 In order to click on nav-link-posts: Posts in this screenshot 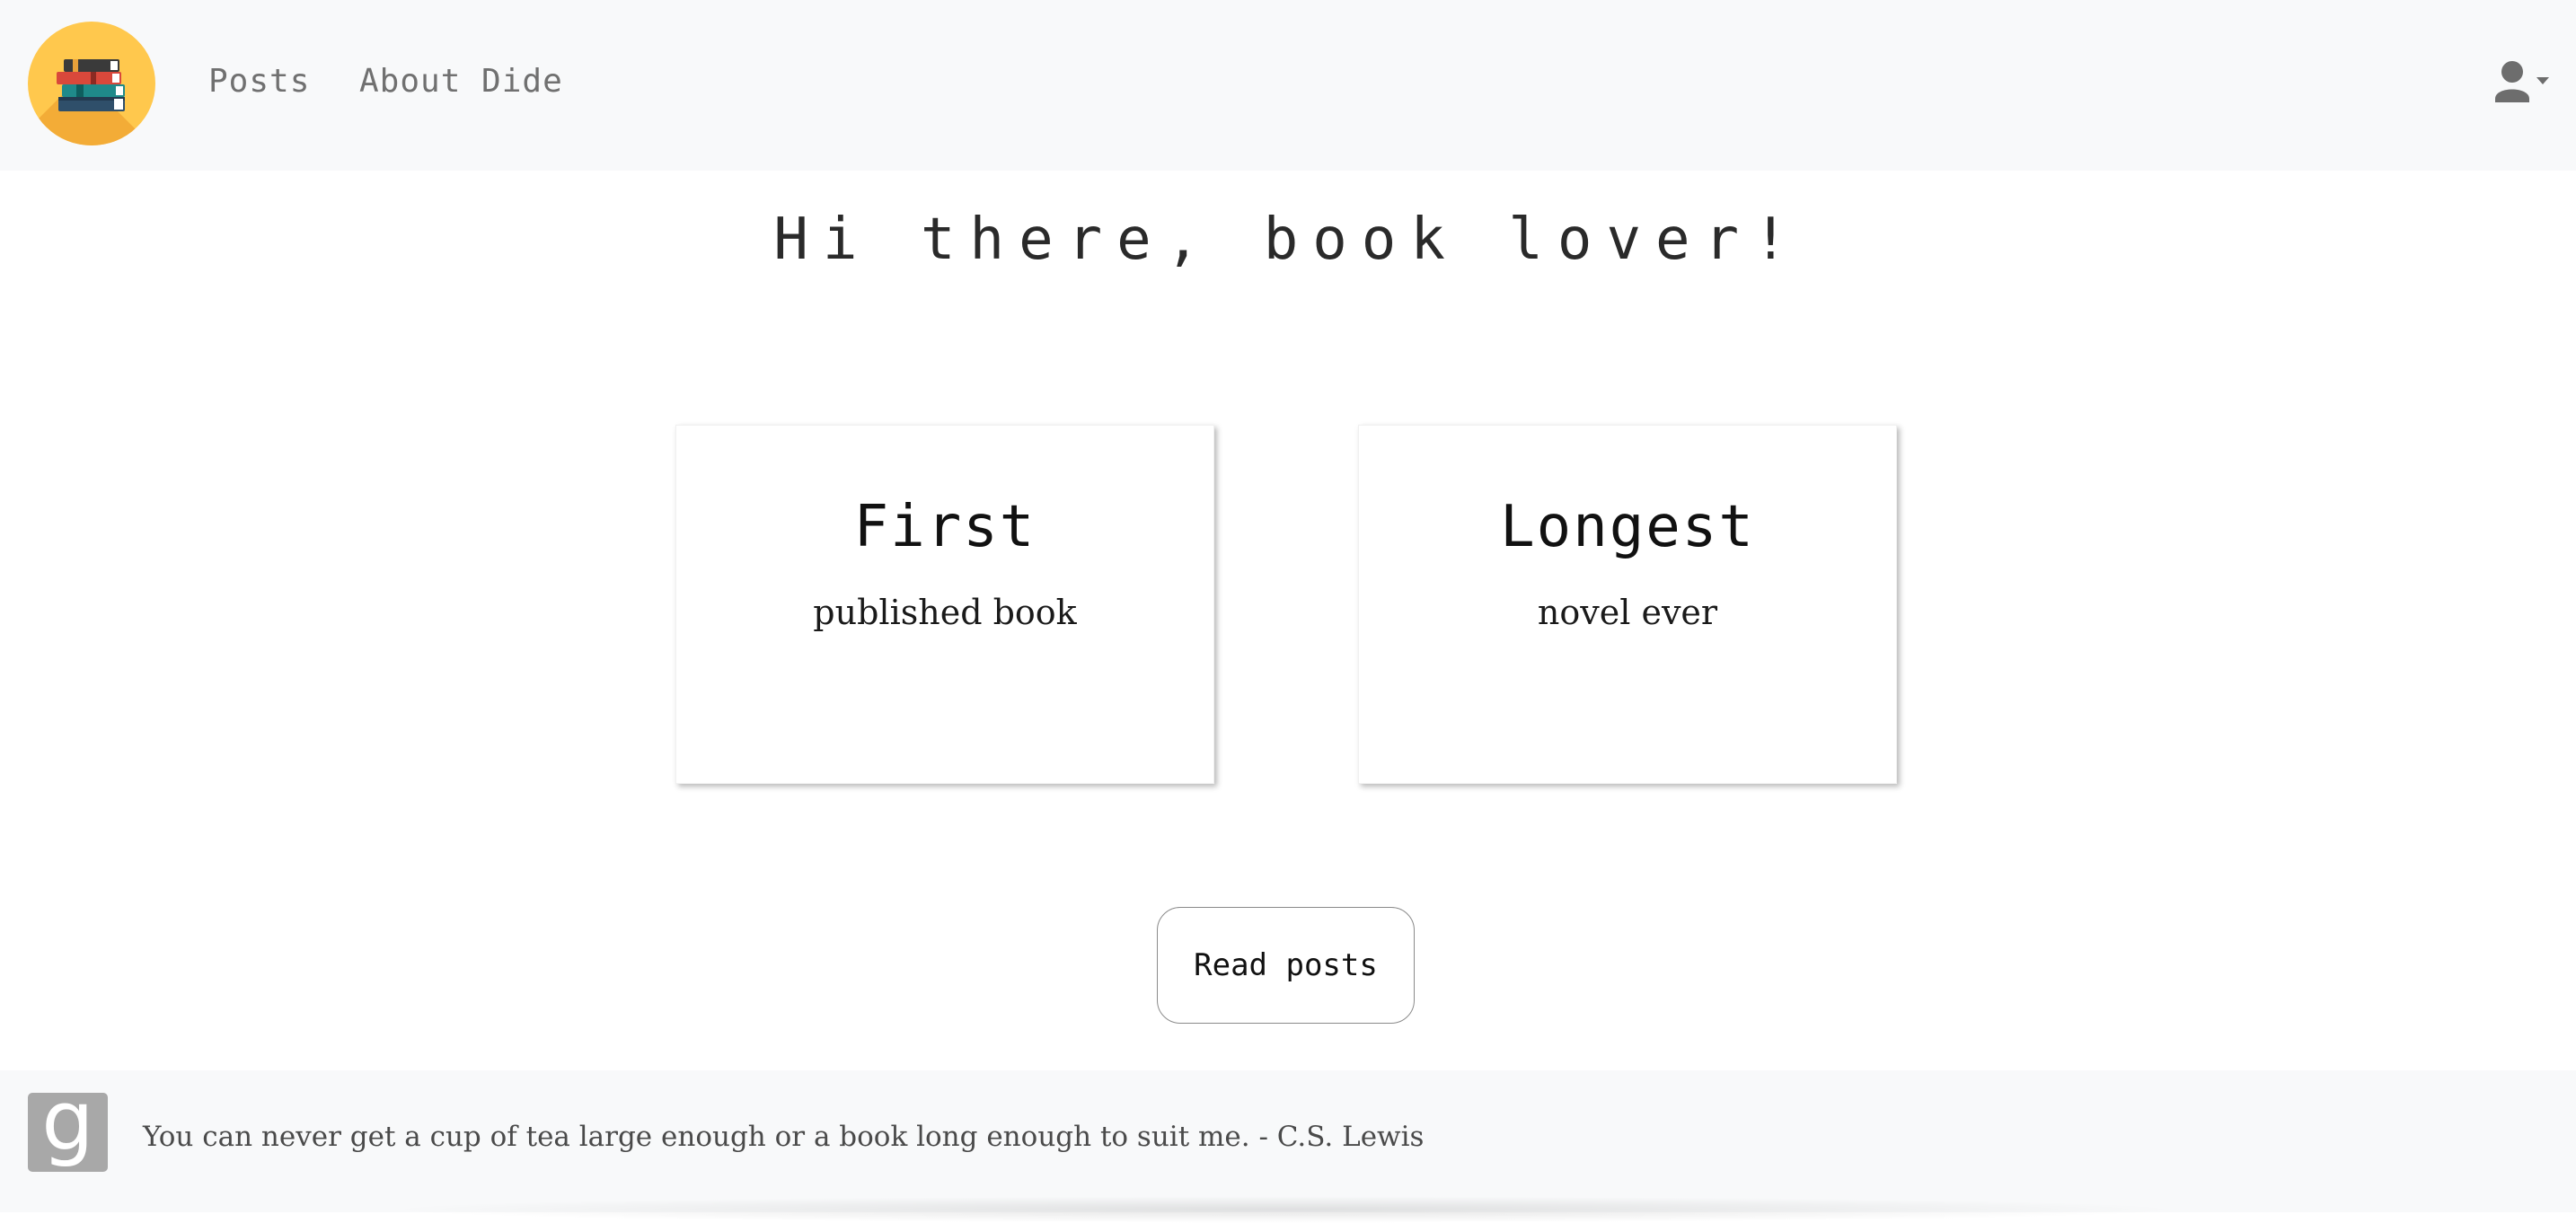, I will do `click(259, 81)`.